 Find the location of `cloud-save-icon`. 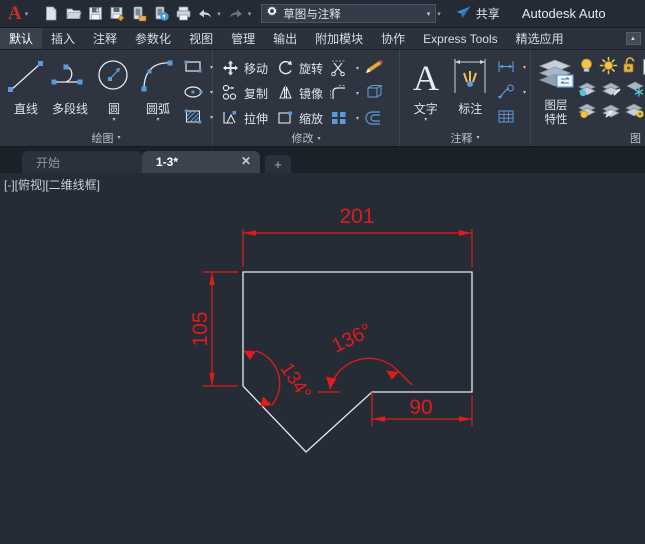

cloud-save-icon is located at coordinates (161, 14).